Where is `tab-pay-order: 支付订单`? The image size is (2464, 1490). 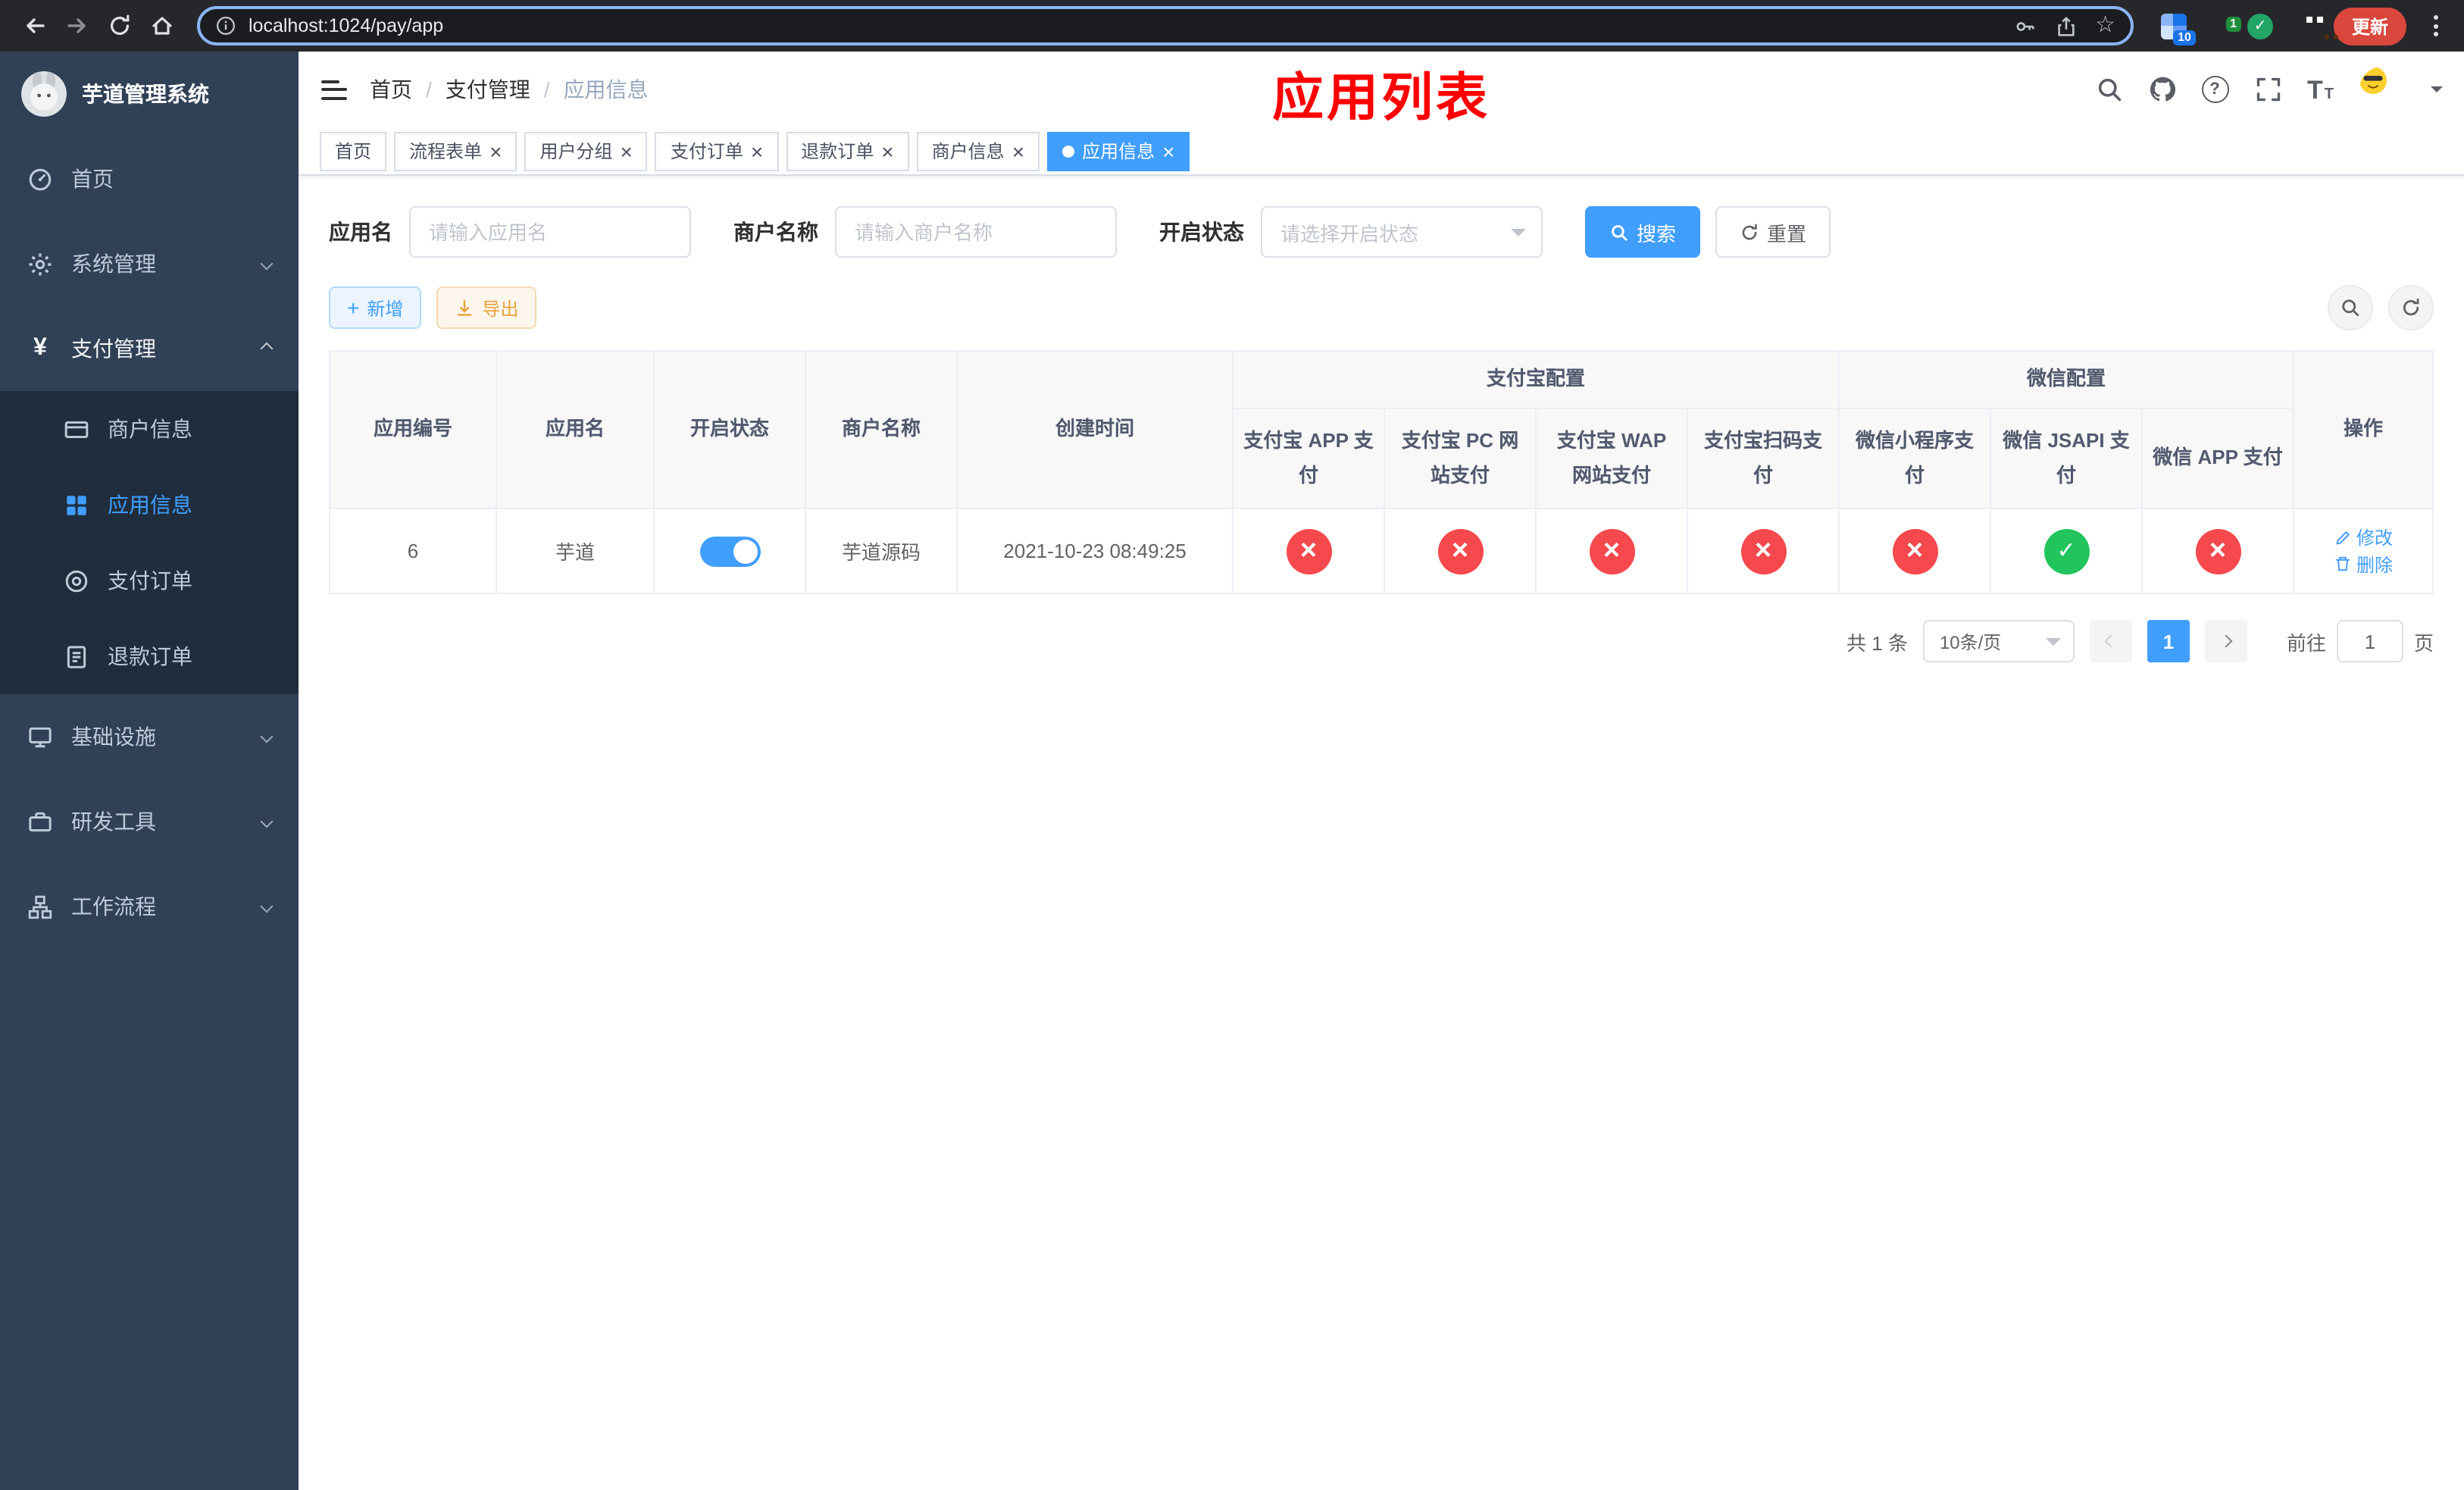
tab-pay-order: 支付订单 is located at coordinates (717, 151).